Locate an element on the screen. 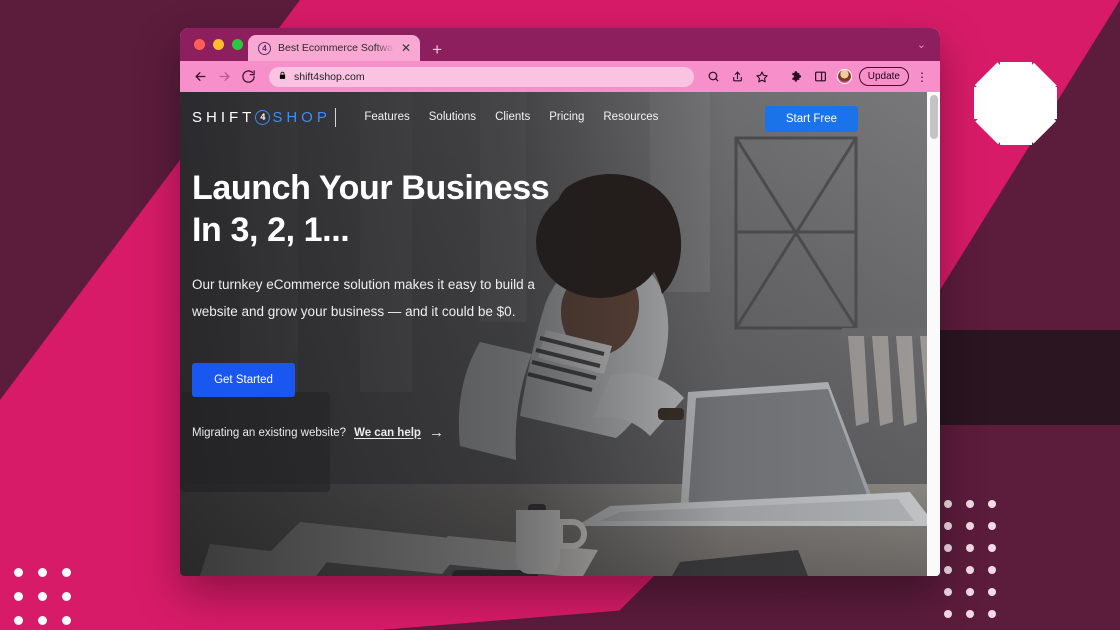 The width and height of the screenshot is (1120, 630). asterisk-icon is located at coordinates (1015, 103).